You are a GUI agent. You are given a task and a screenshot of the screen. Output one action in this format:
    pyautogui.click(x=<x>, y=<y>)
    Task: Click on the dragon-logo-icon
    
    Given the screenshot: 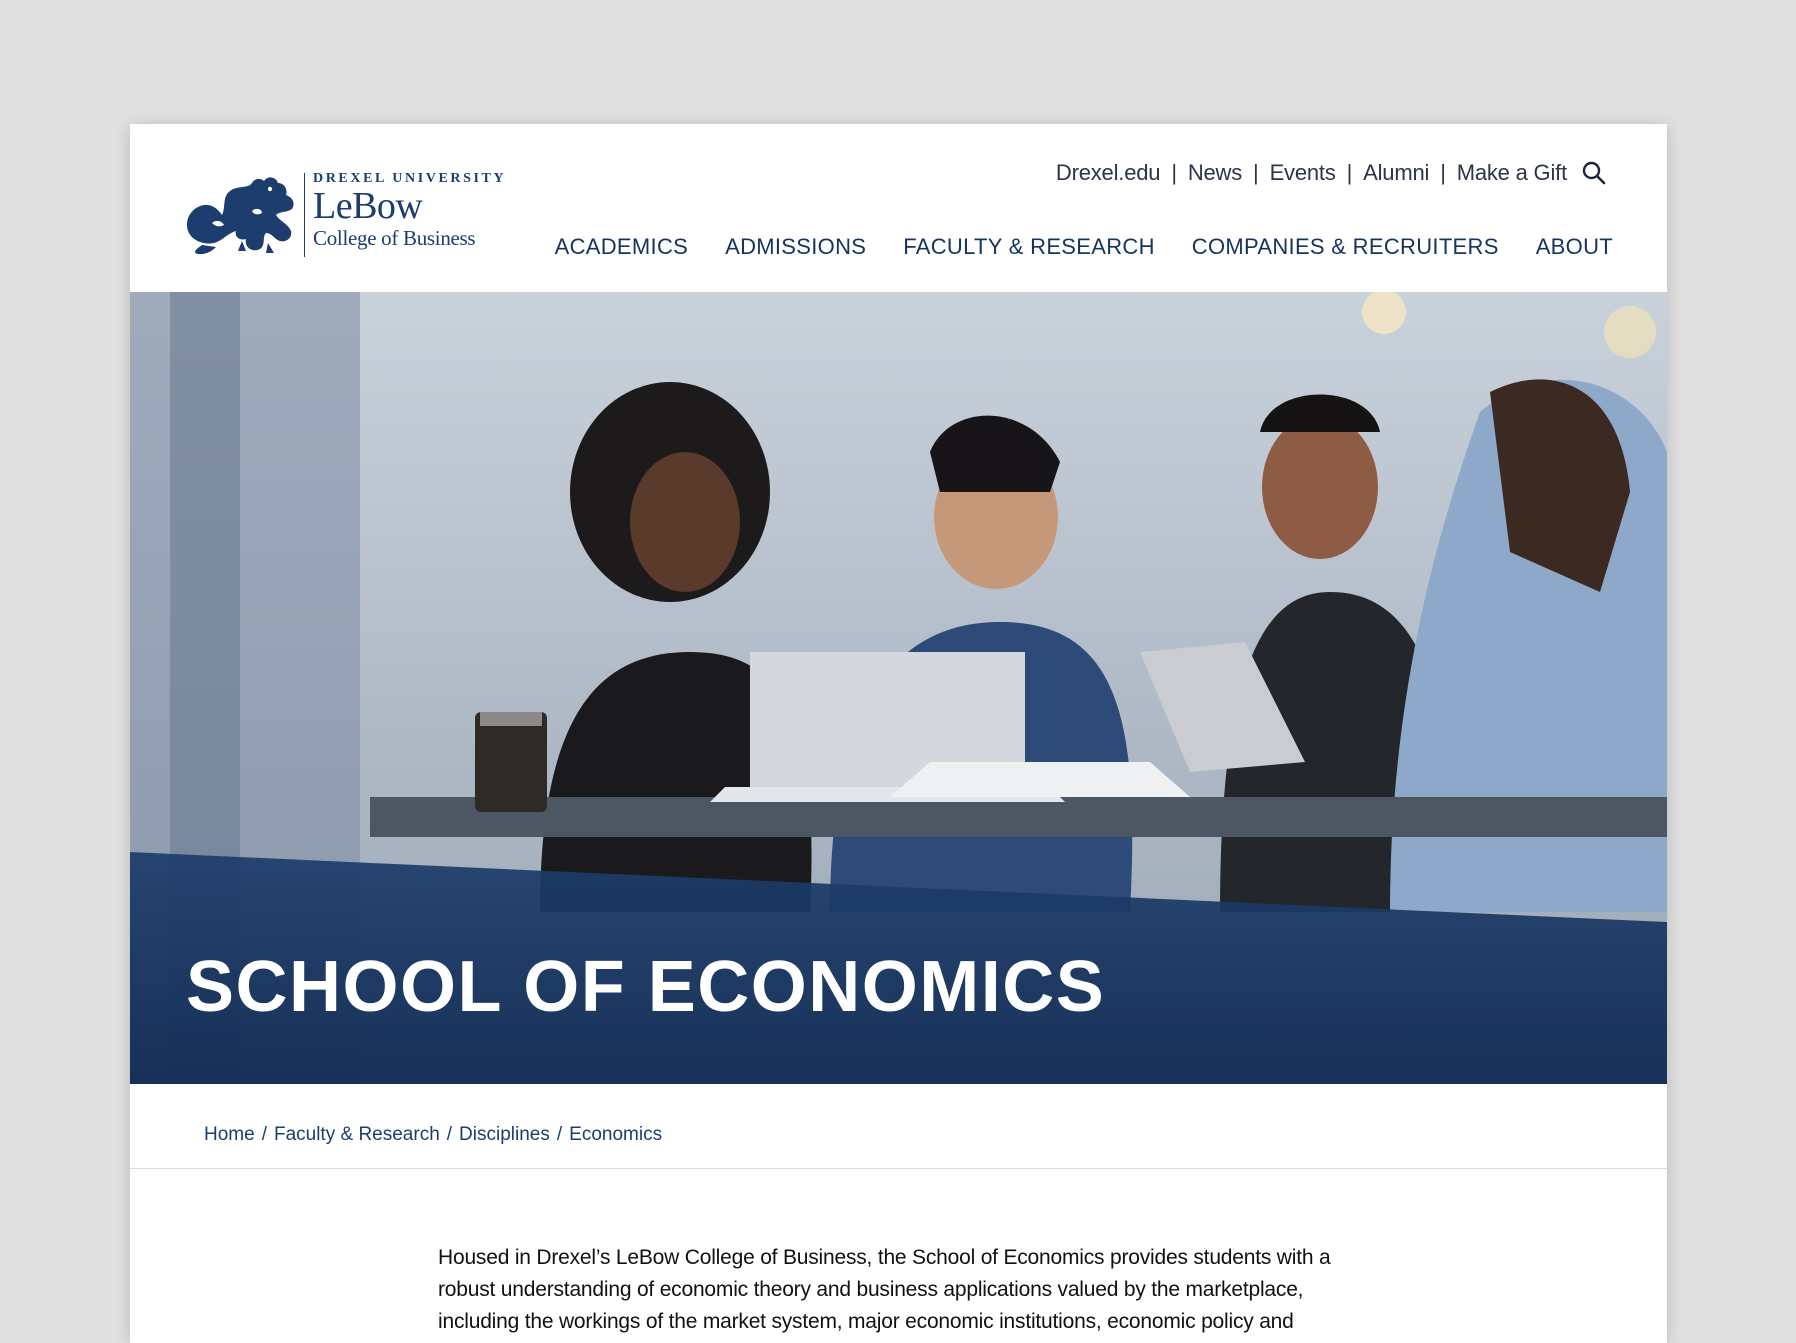 What is the action you would take?
    pyautogui.click(x=240, y=216)
    